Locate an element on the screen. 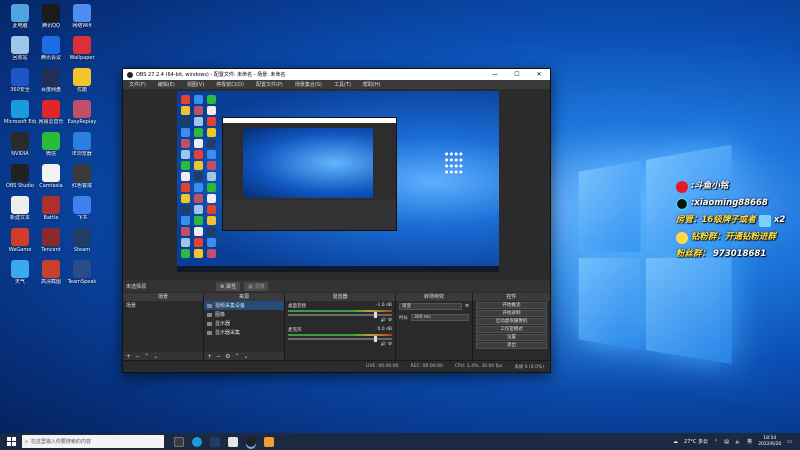 The image size is (800, 450). overlay-line: 粉丝群： 973018681 is located at coordinates (721, 254).